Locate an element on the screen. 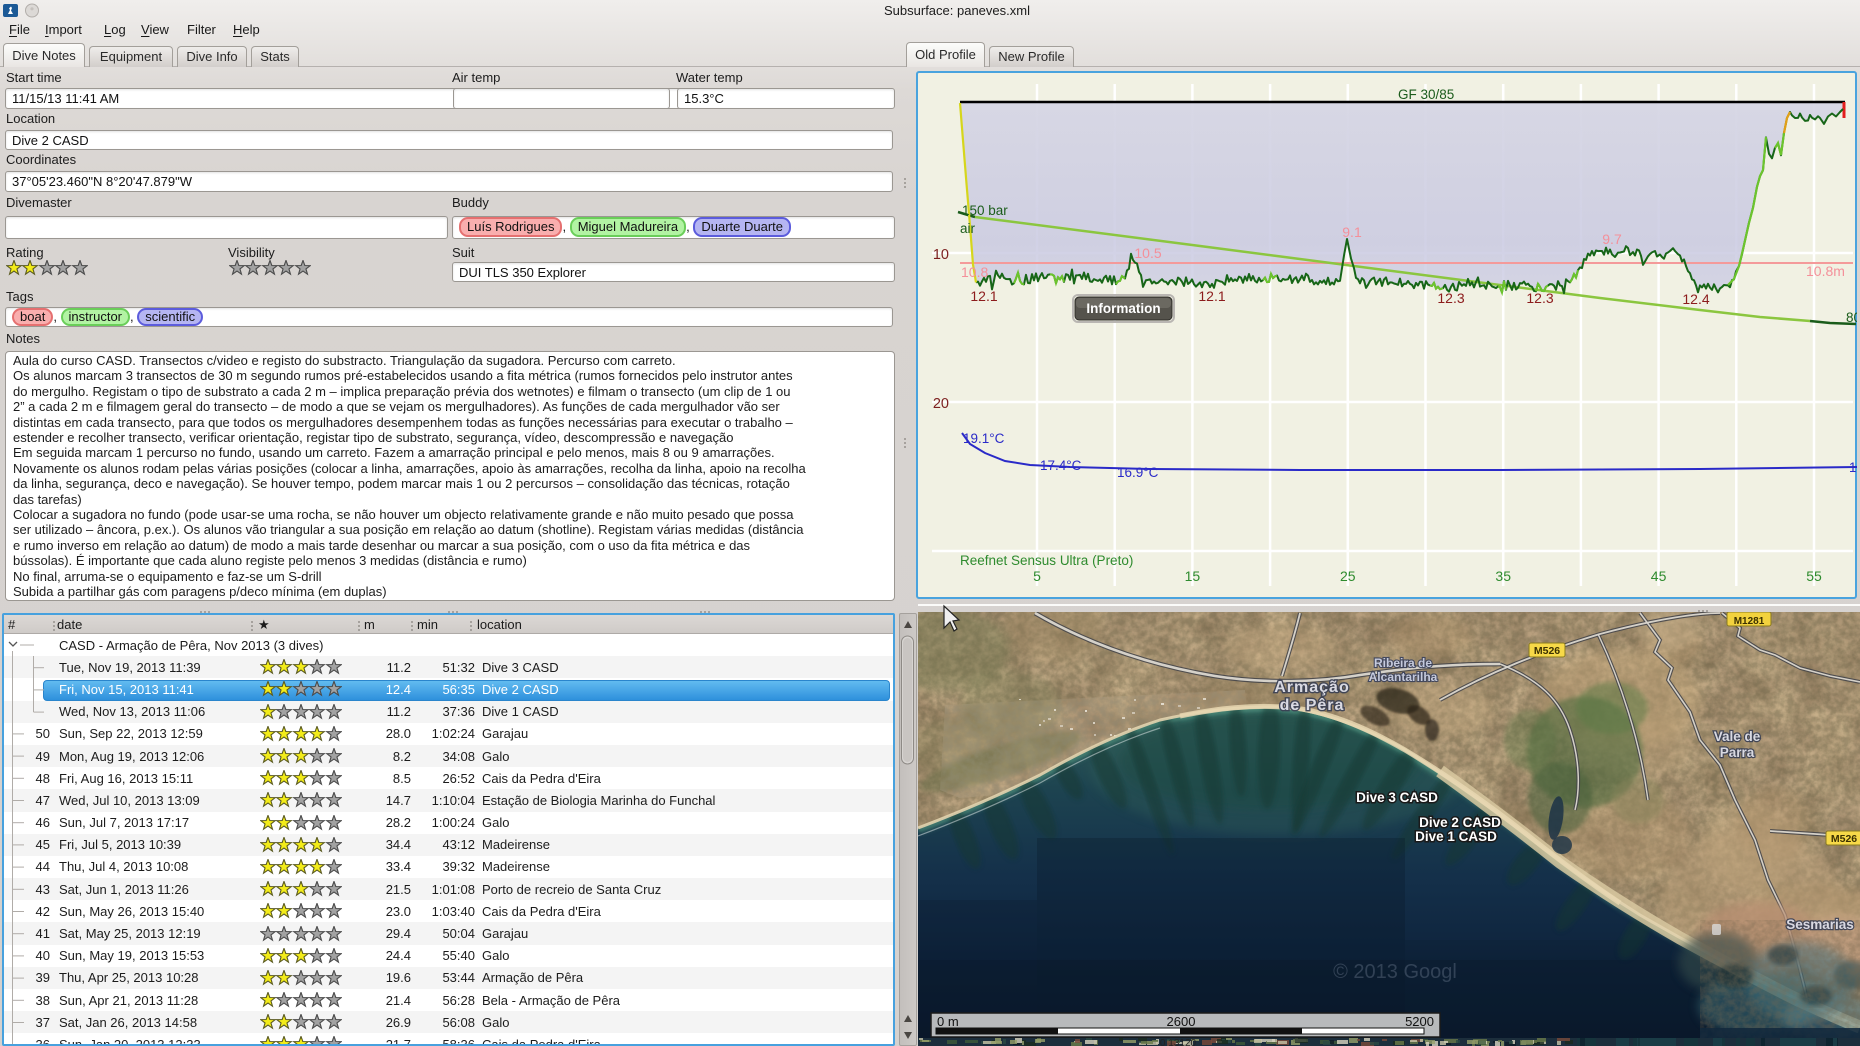 This screenshot has height=1046, width=1860. svg-text: 19.1°C is located at coordinates (984, 438).